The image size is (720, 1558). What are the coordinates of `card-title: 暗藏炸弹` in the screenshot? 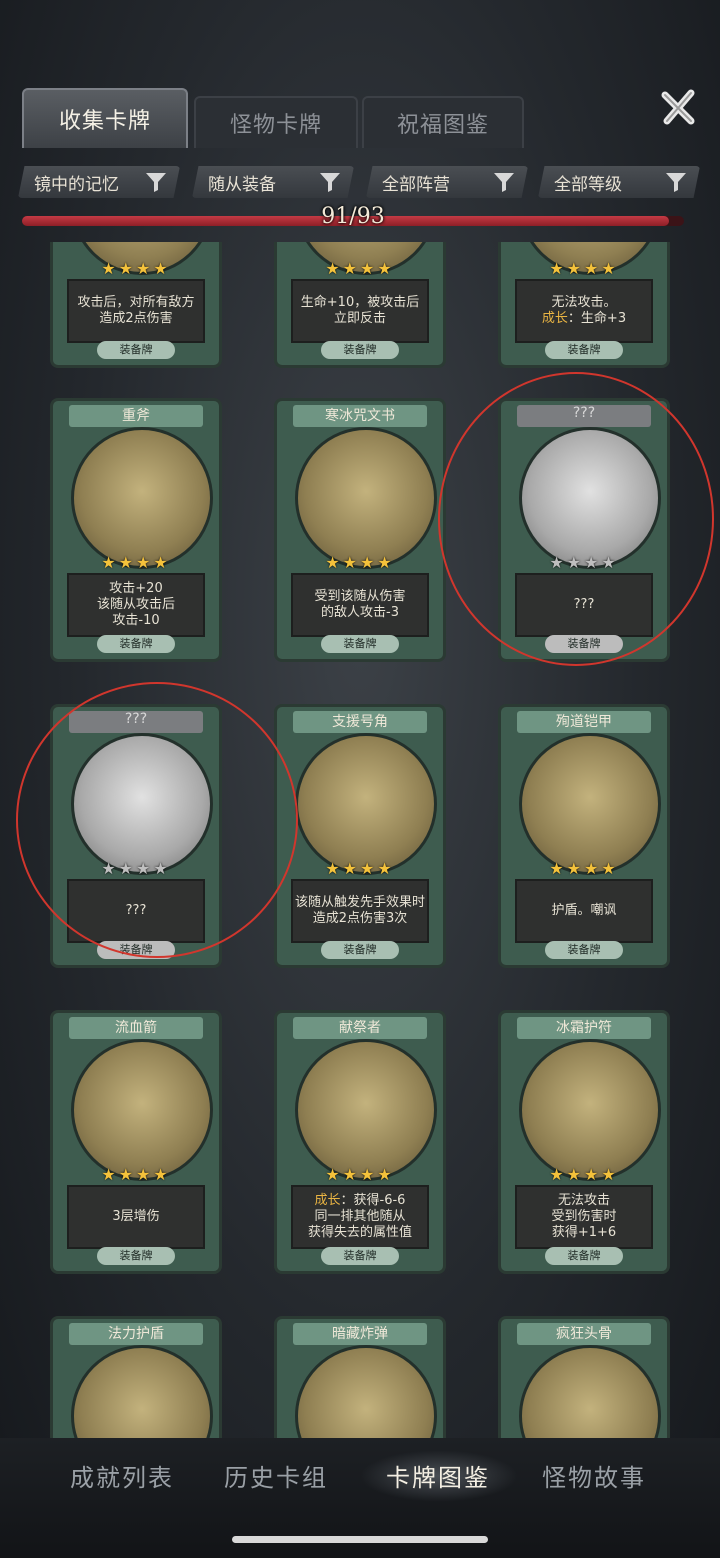 It's located at (360, 1334).